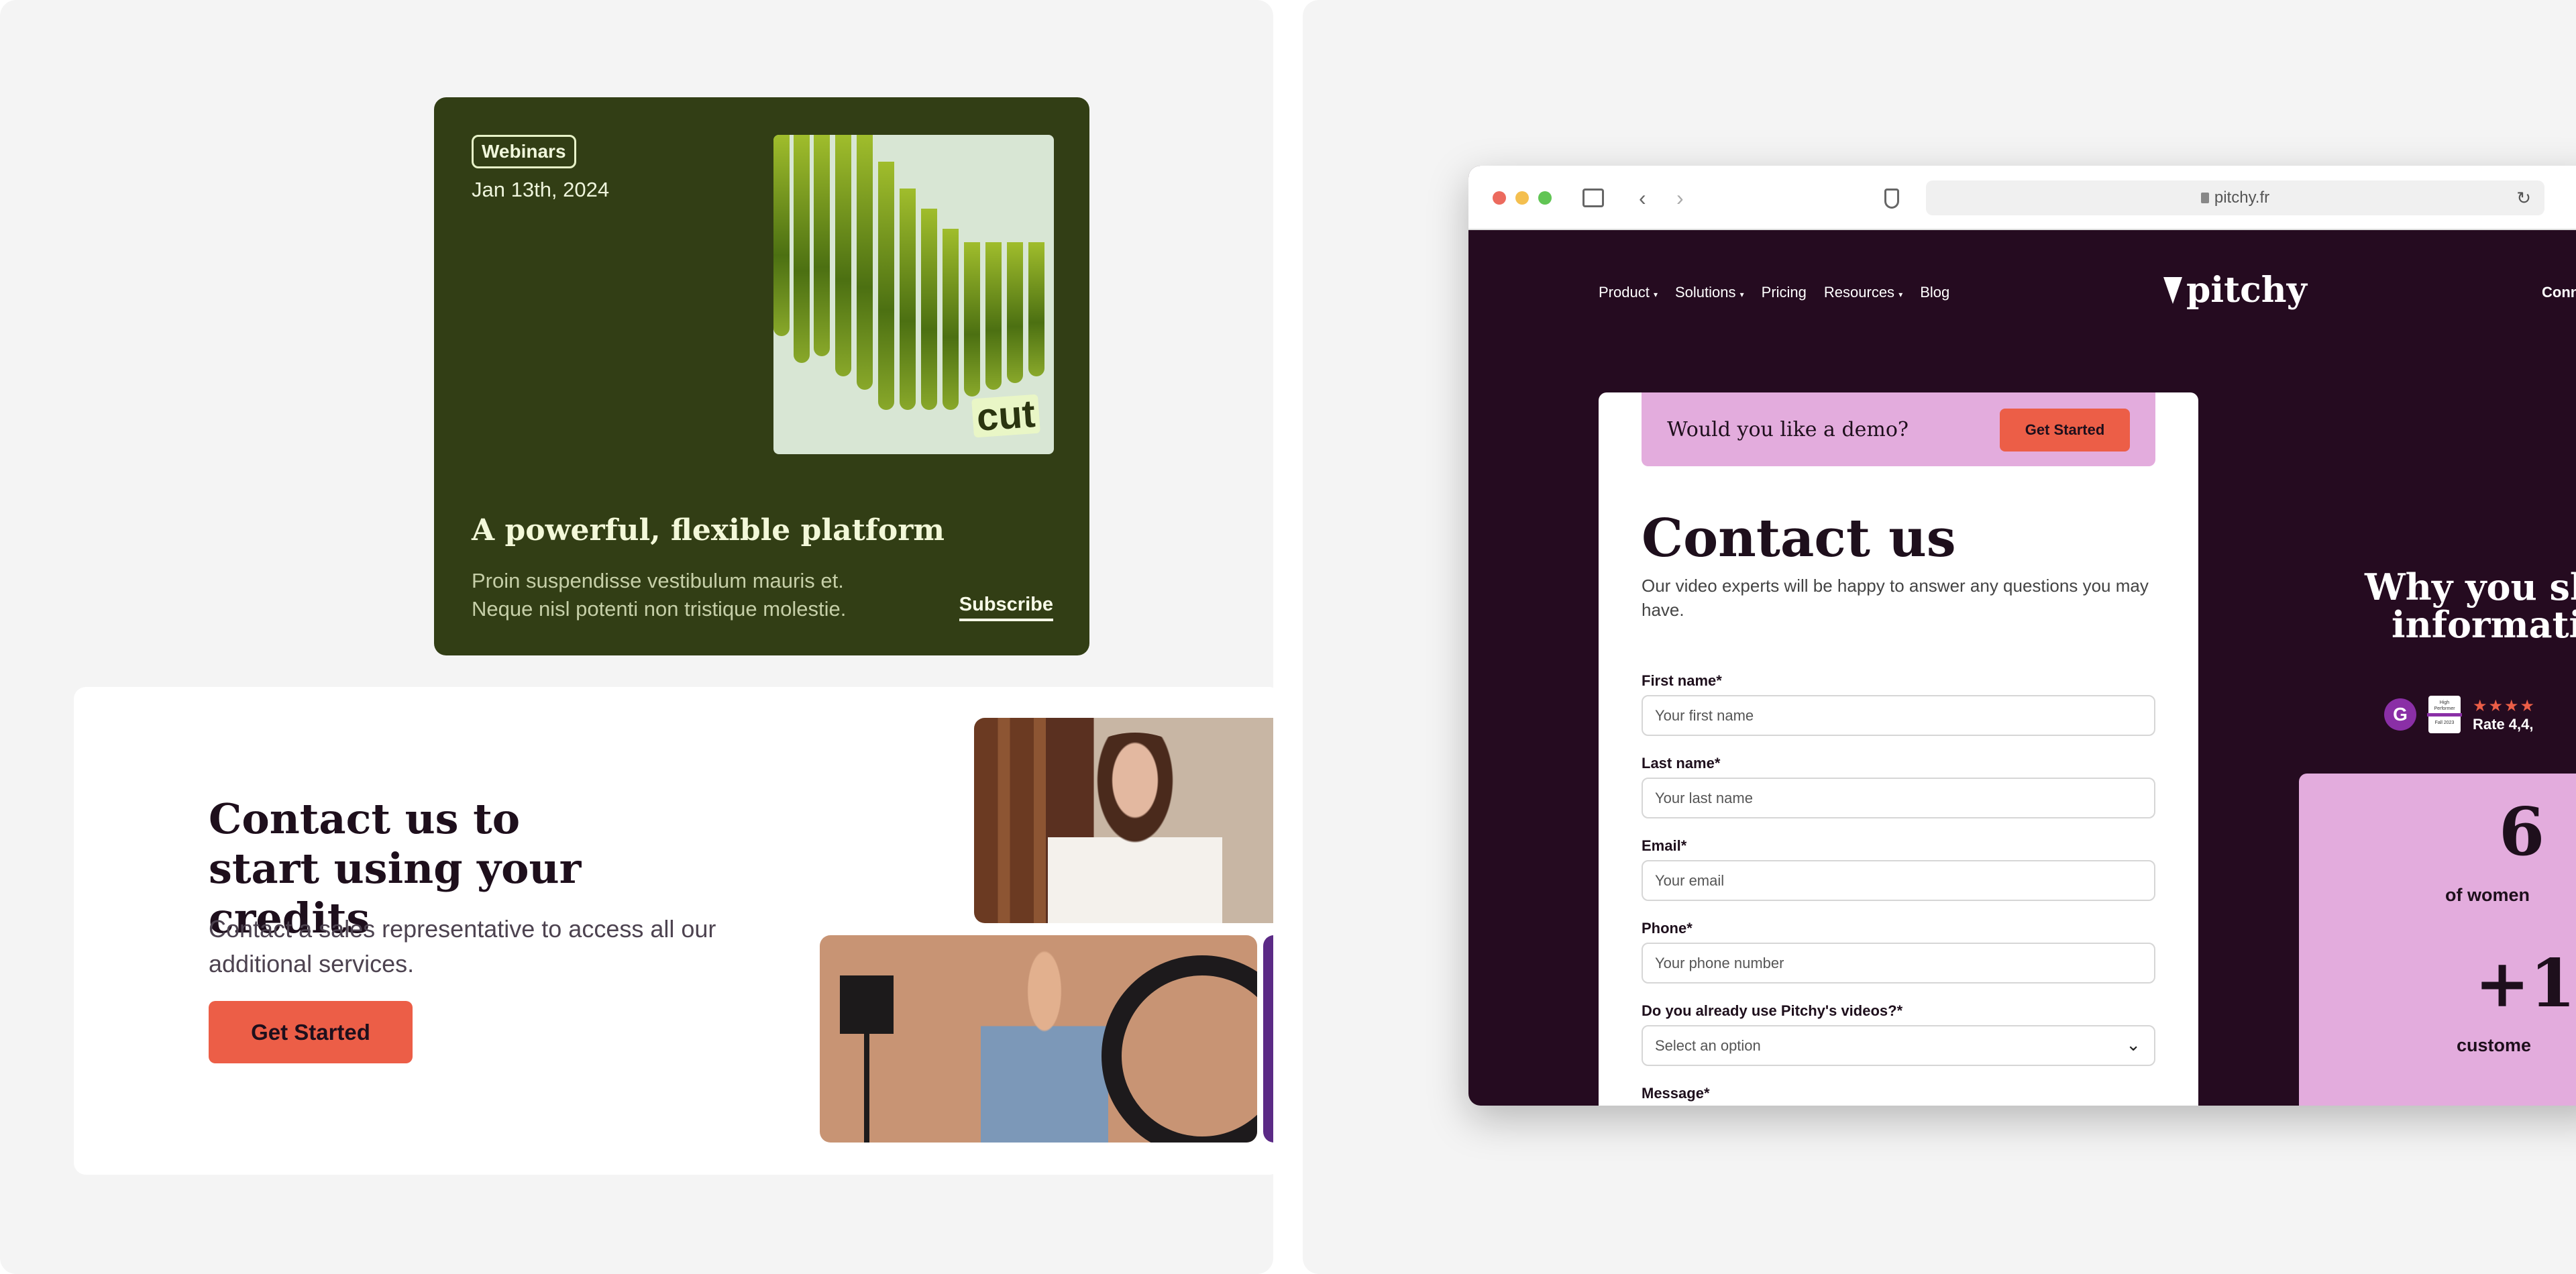  I want to click on demo-banner: Would you like a demo? Get Started, so click(1898, 429).